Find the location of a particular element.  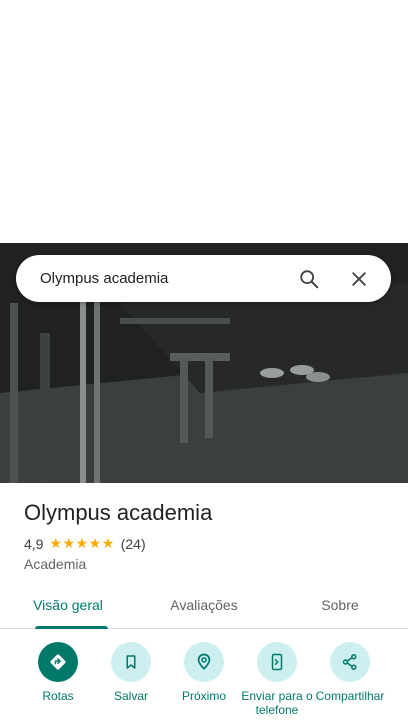

review-count: (24) is located at coordinates (133, 543).